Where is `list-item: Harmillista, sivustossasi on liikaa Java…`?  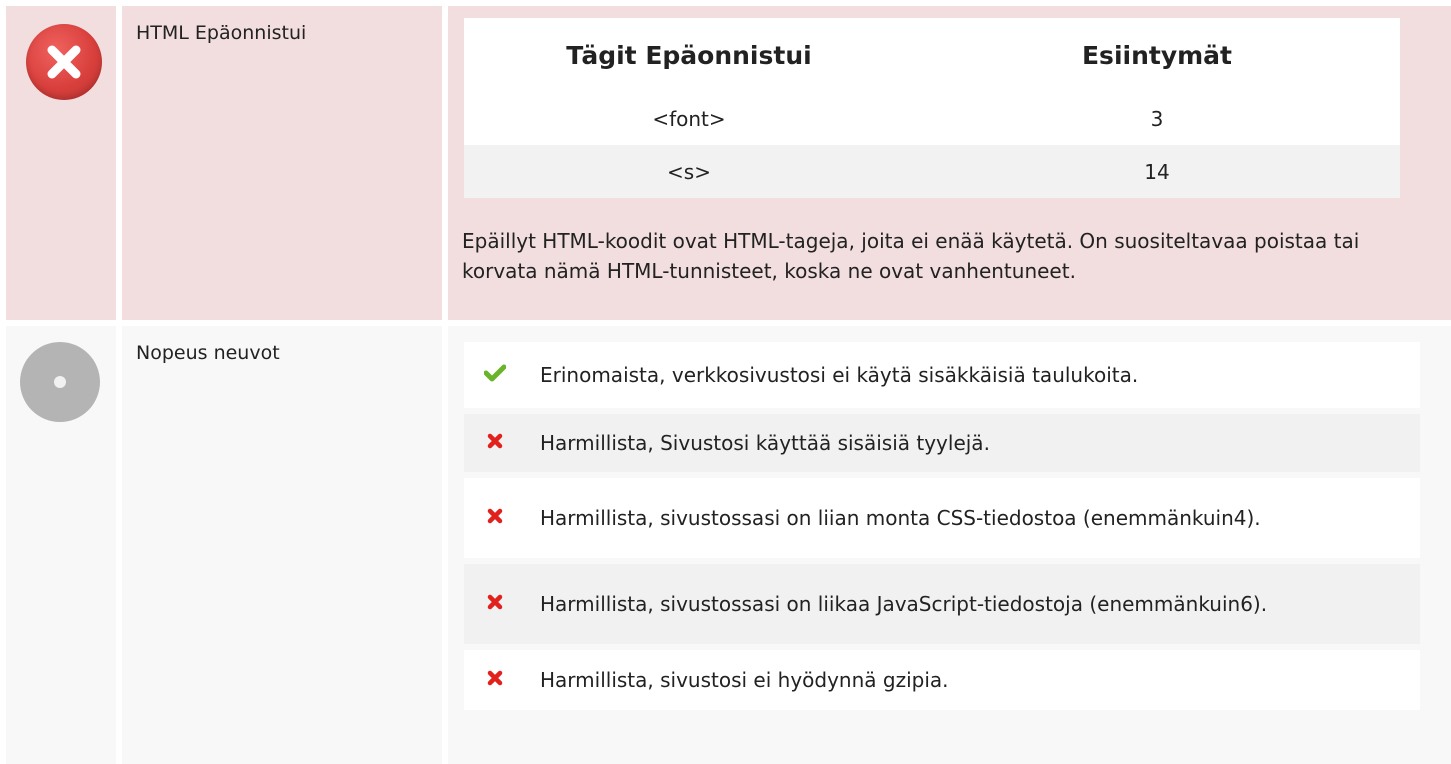
list-item: Harmillista, sivustossasi on liikaa Java… is located at coordinates (942, 604).